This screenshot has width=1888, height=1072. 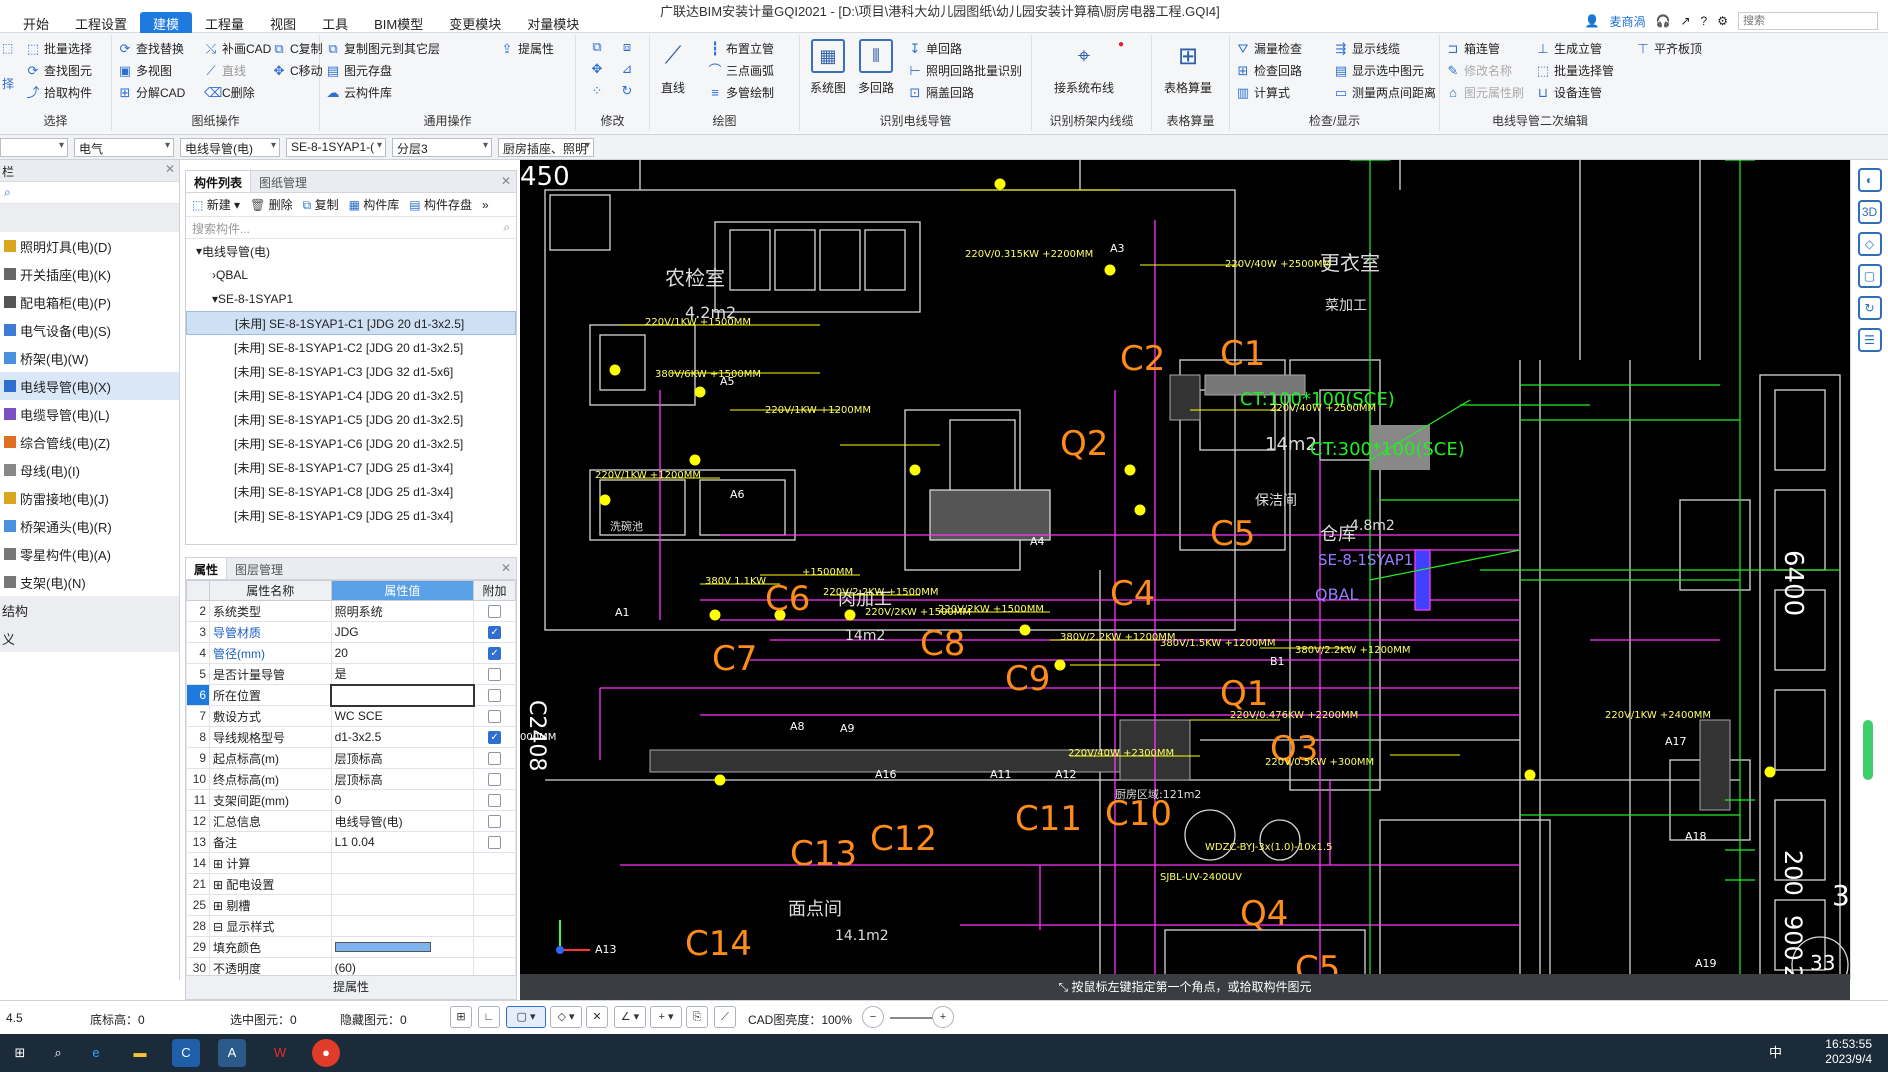 What do you see at coordinates (1663, 21) in the screenshot?
I see `headset-icon: 🎧` at bounding box center [1663, 21].